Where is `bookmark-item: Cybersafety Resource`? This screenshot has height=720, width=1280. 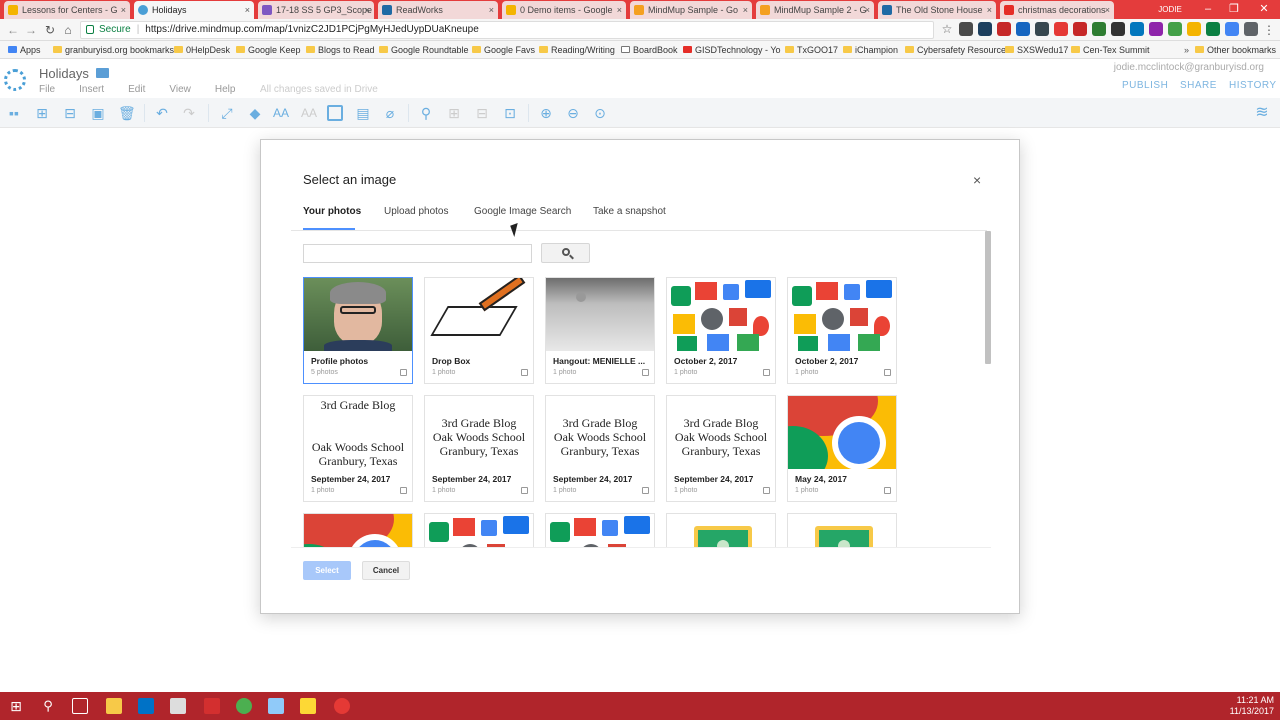 bookmark-item: Cybersafety Resource is located at coordinates (955, 50).